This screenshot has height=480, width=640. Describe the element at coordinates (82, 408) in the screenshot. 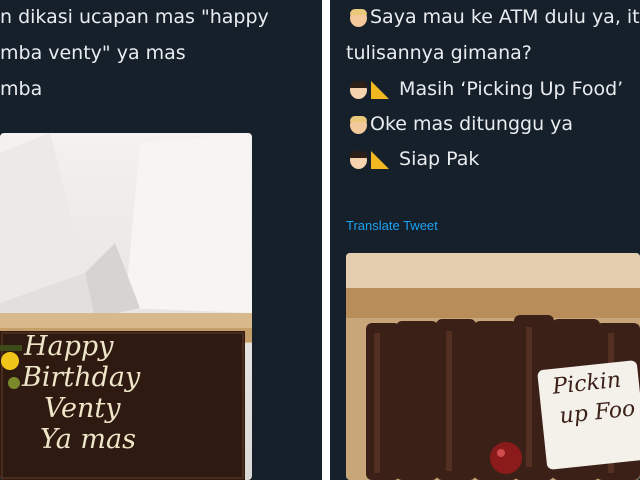

I see `plaque-line-3: Venty` at that location.